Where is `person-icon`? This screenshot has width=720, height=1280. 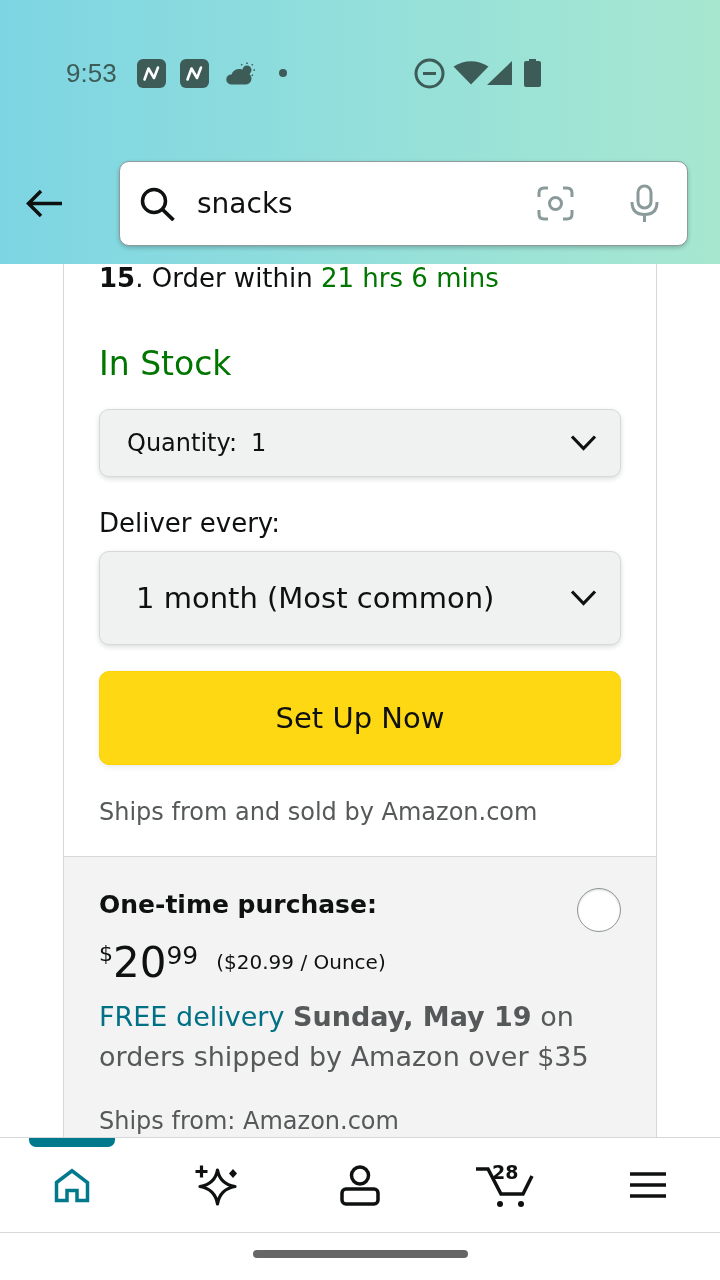 person-icon is located at coordinates (360, 1185).